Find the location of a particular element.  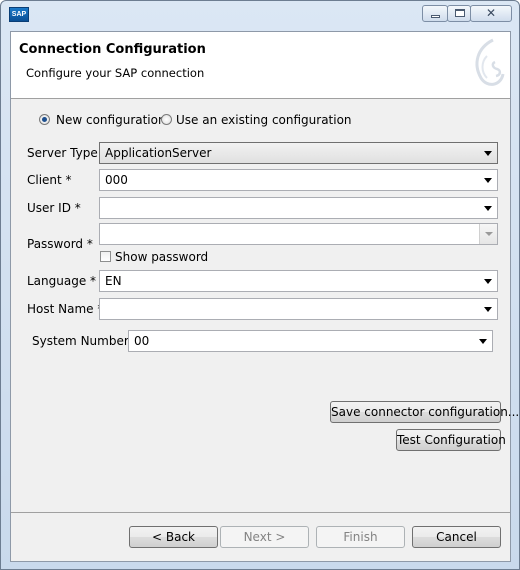

existing-configuration-radio is located at coordinates (166, 119).